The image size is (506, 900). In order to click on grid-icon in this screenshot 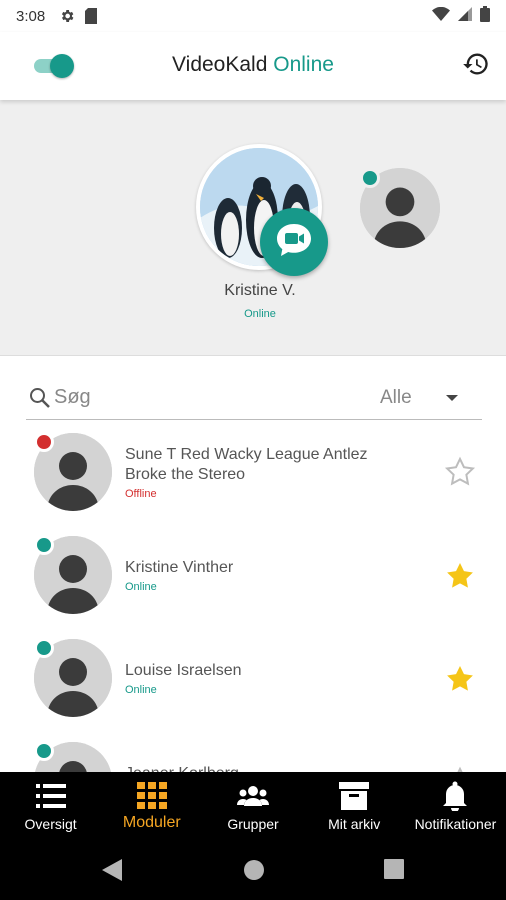, I will do `click(151, 796)`.